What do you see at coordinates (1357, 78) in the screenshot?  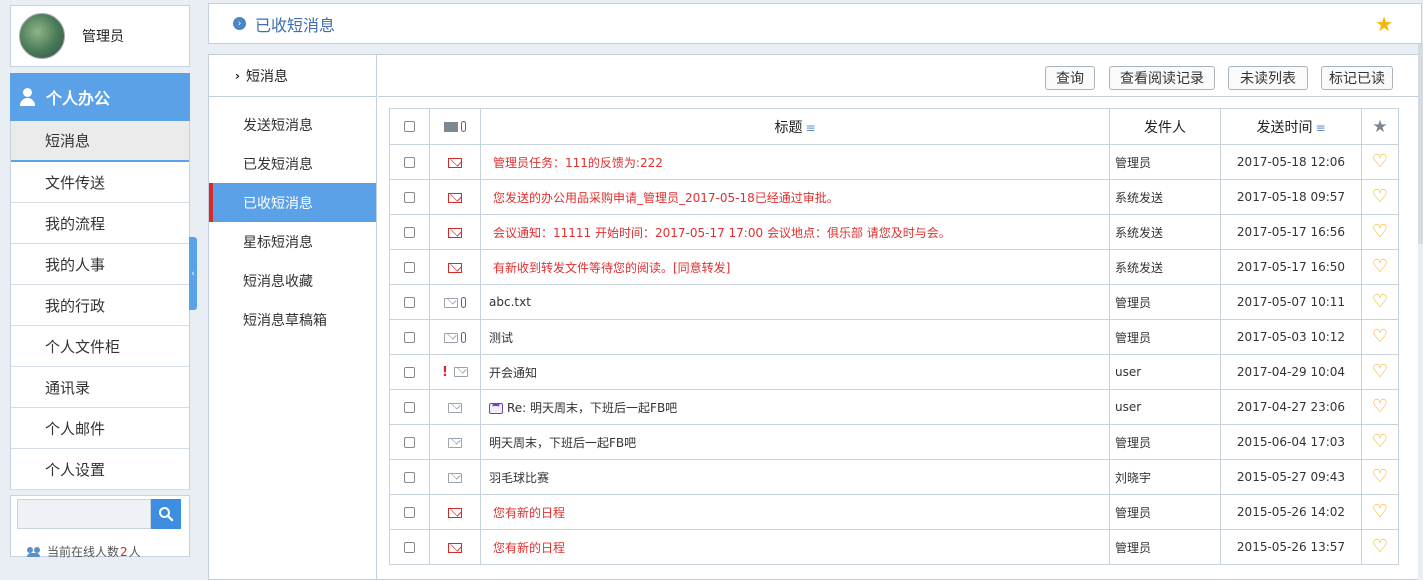 I see `mark-read-button: 标记已读` at bounding box center [1357, 78].